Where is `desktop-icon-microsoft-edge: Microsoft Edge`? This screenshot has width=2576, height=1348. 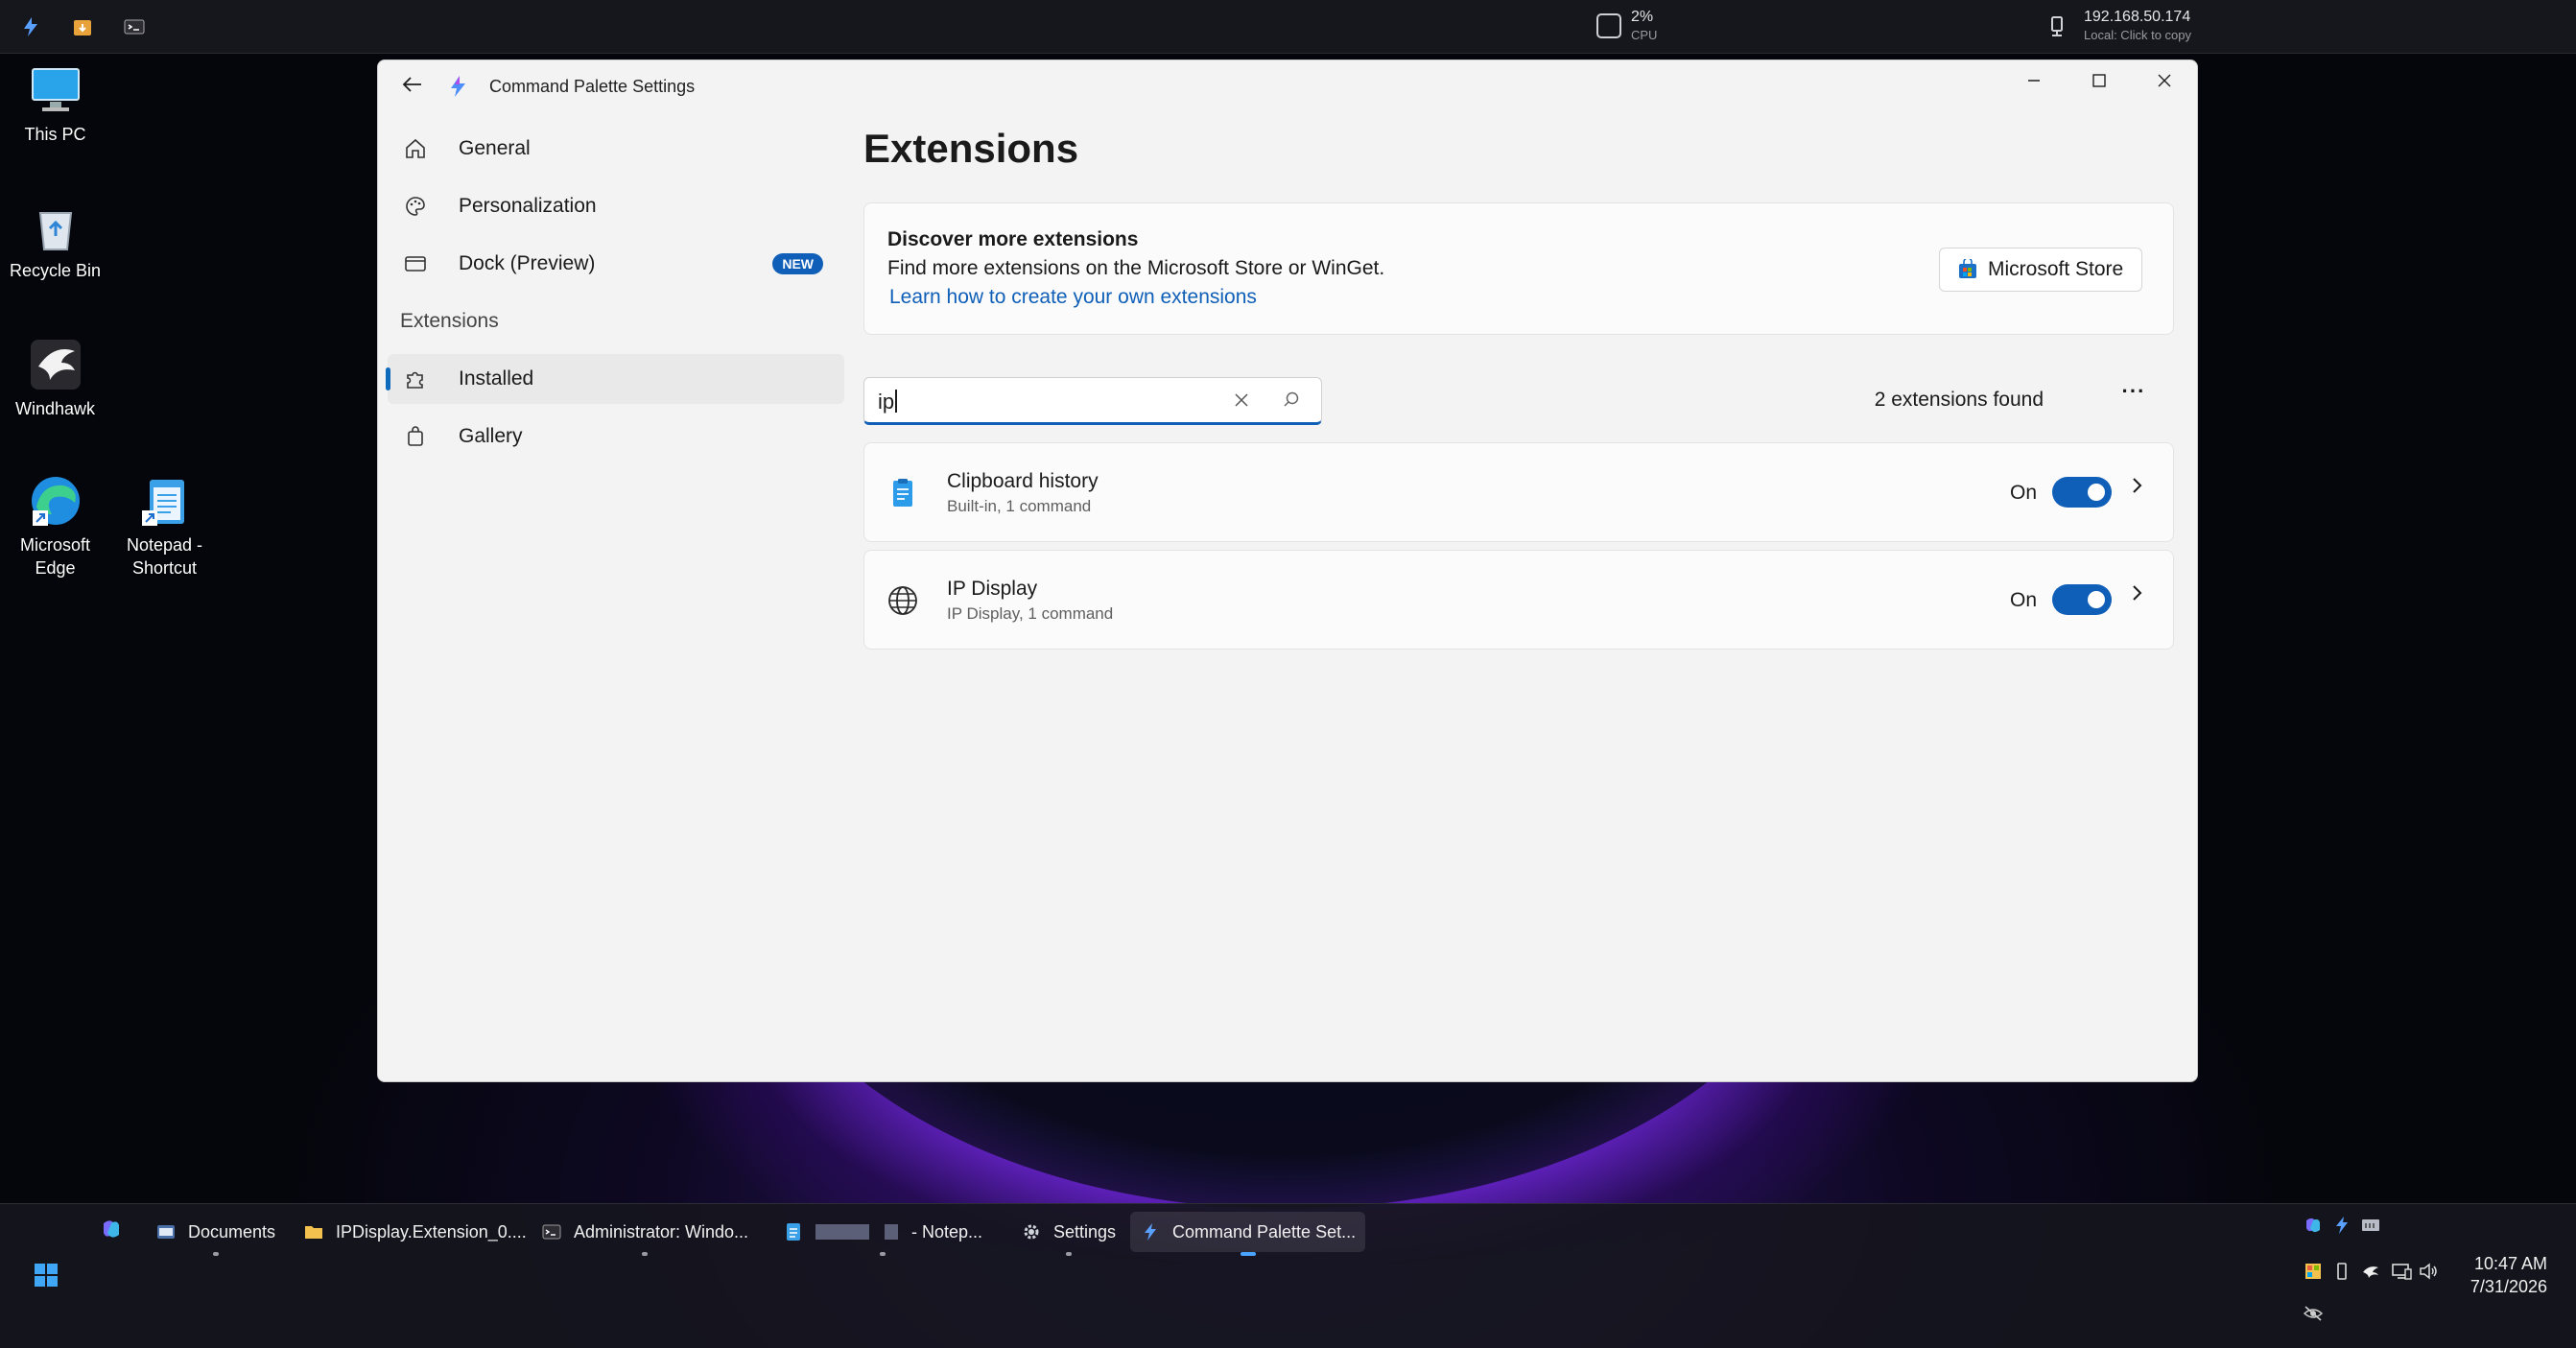 desktop-icon-microsoft-edge: Microsoft Edge is located at coordinates (55, 526).